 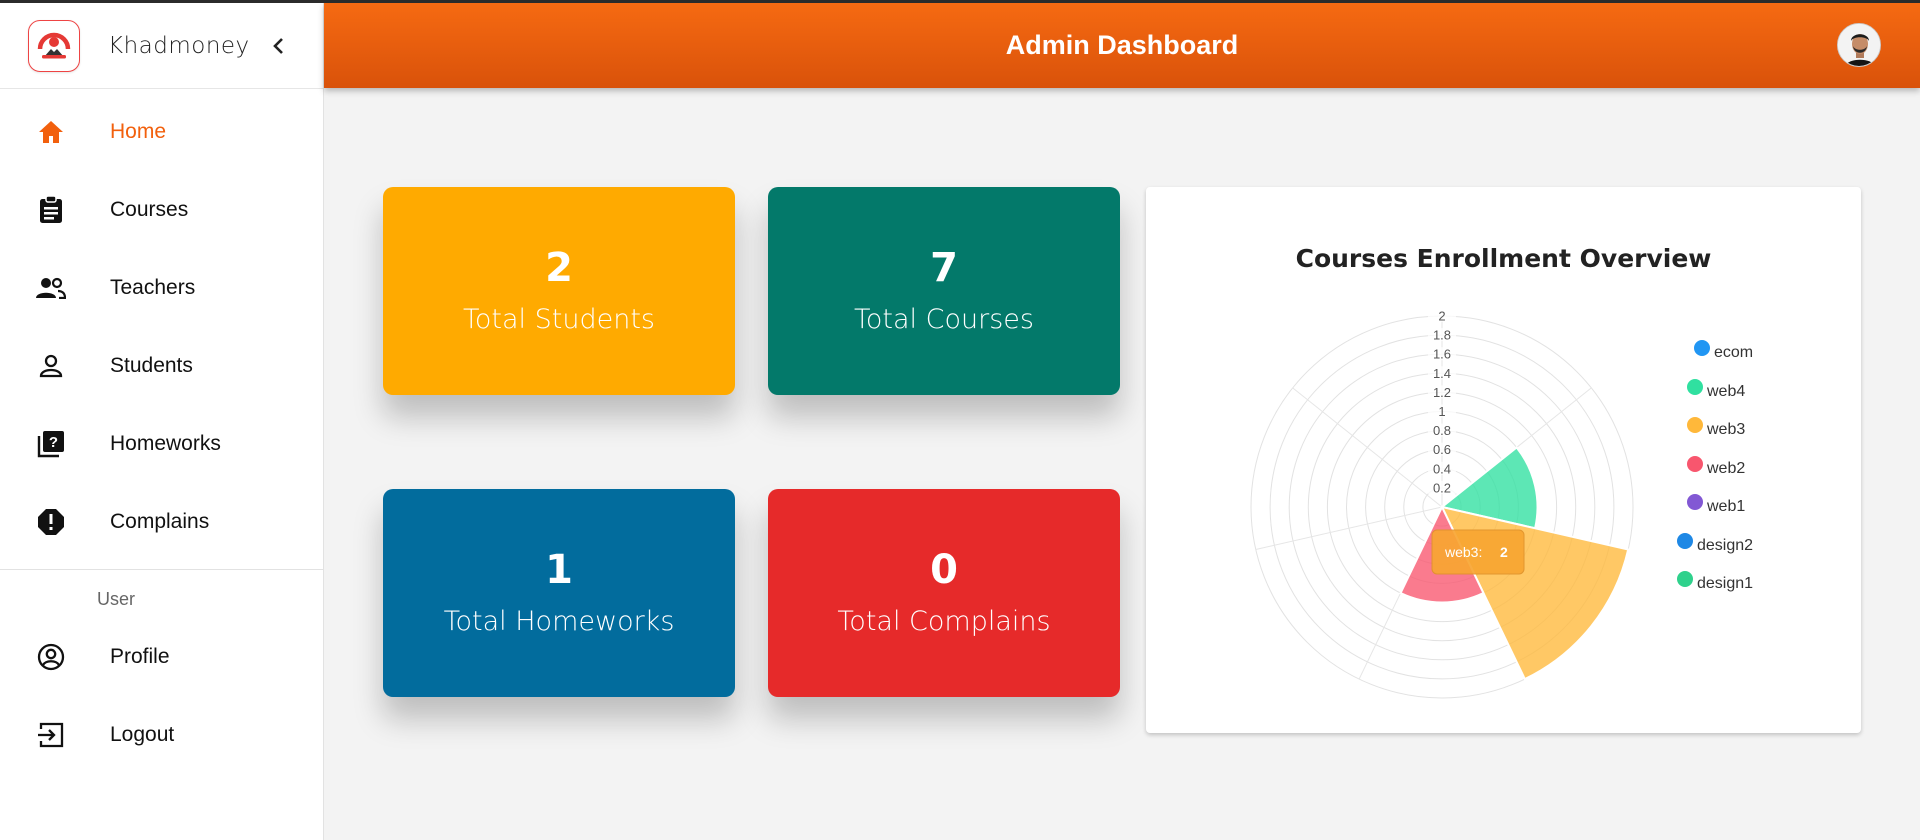 What do you see at coordinates (142, 734) in the screenshot?
I see `sidebar-item-label: Logout` at bounding box center [142, 734].